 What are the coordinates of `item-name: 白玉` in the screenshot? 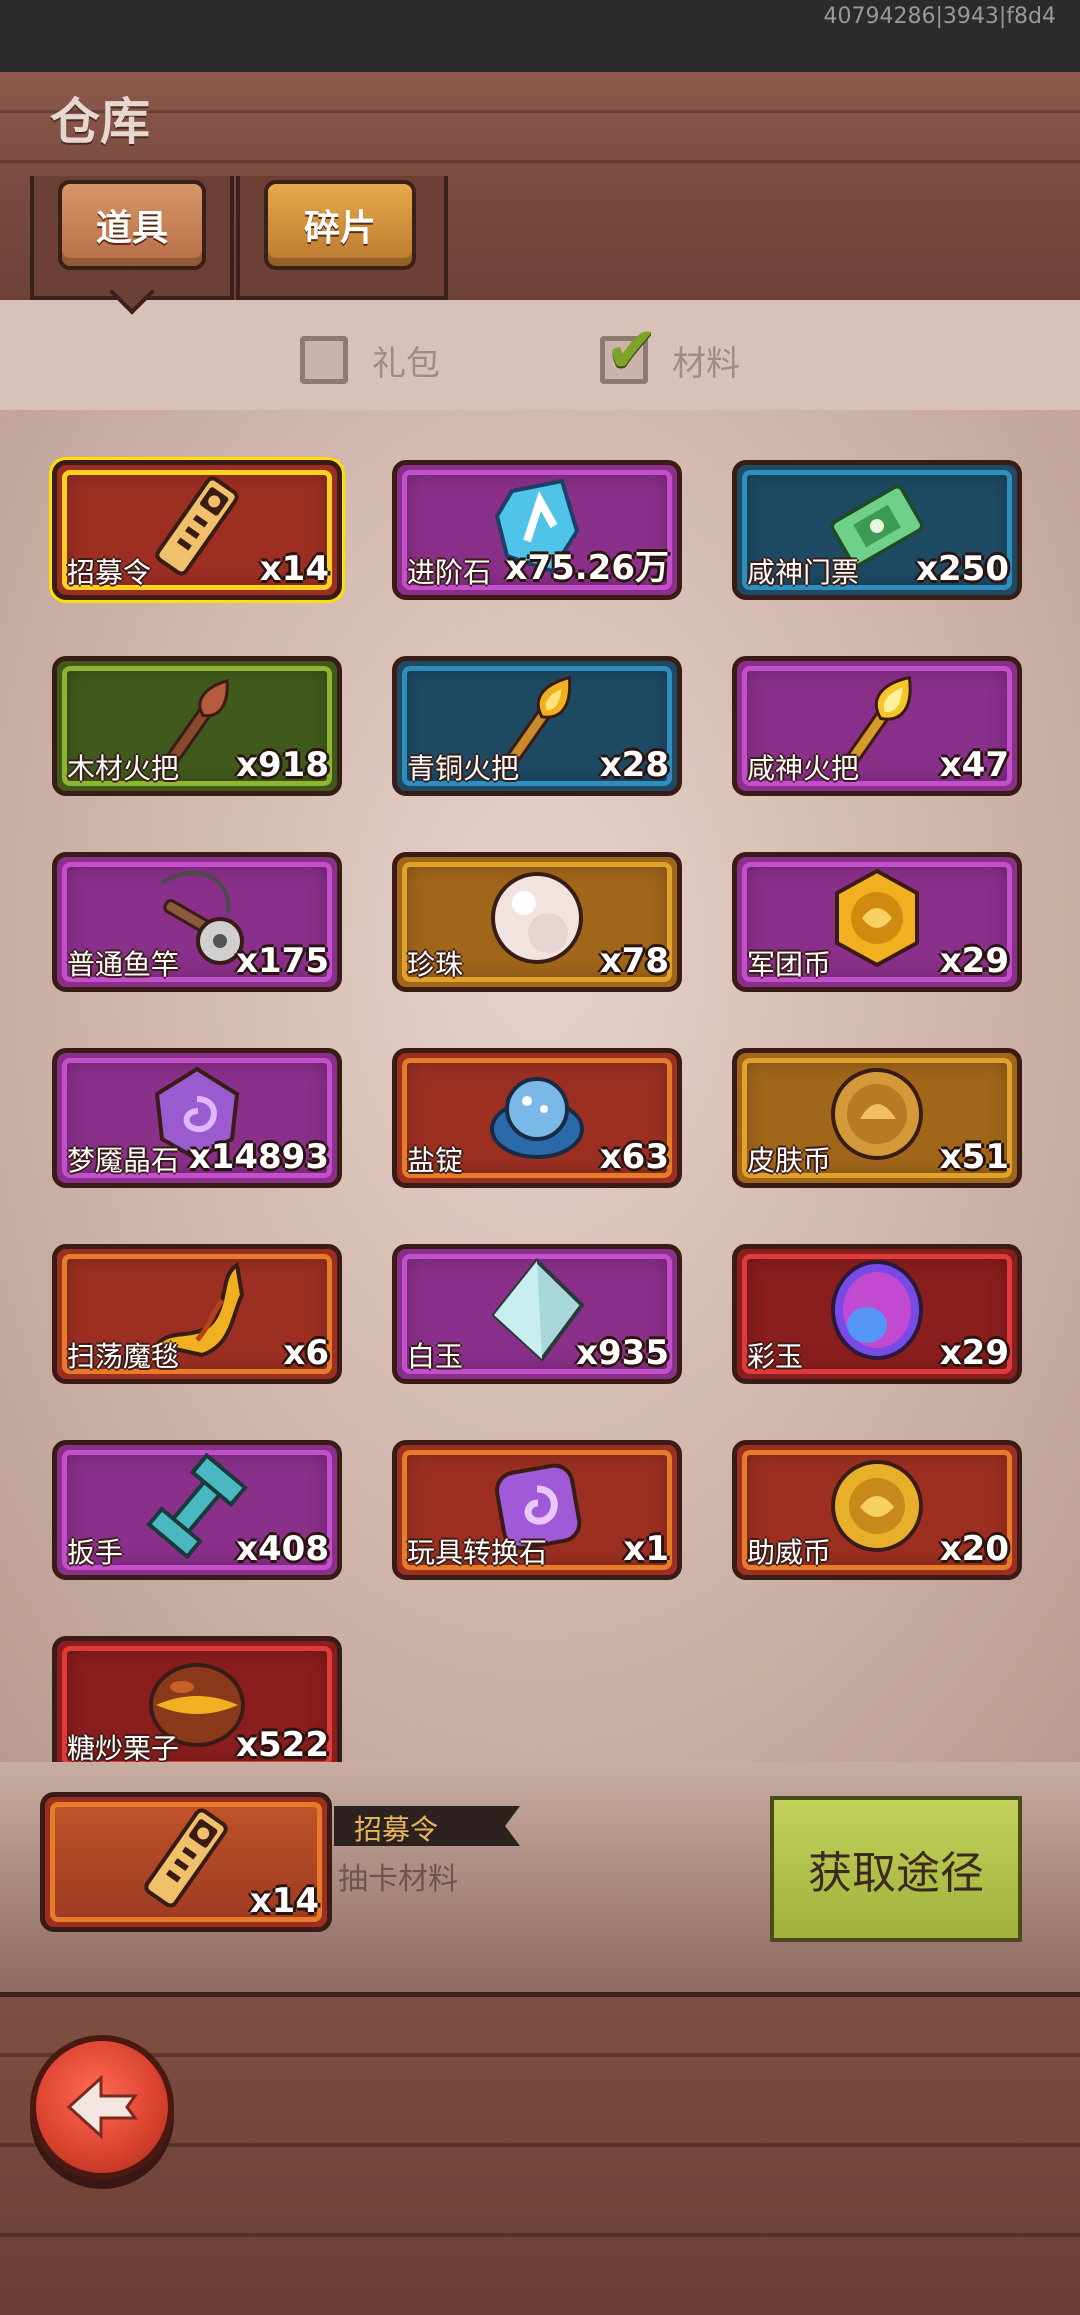 It's located at (435, 1356).